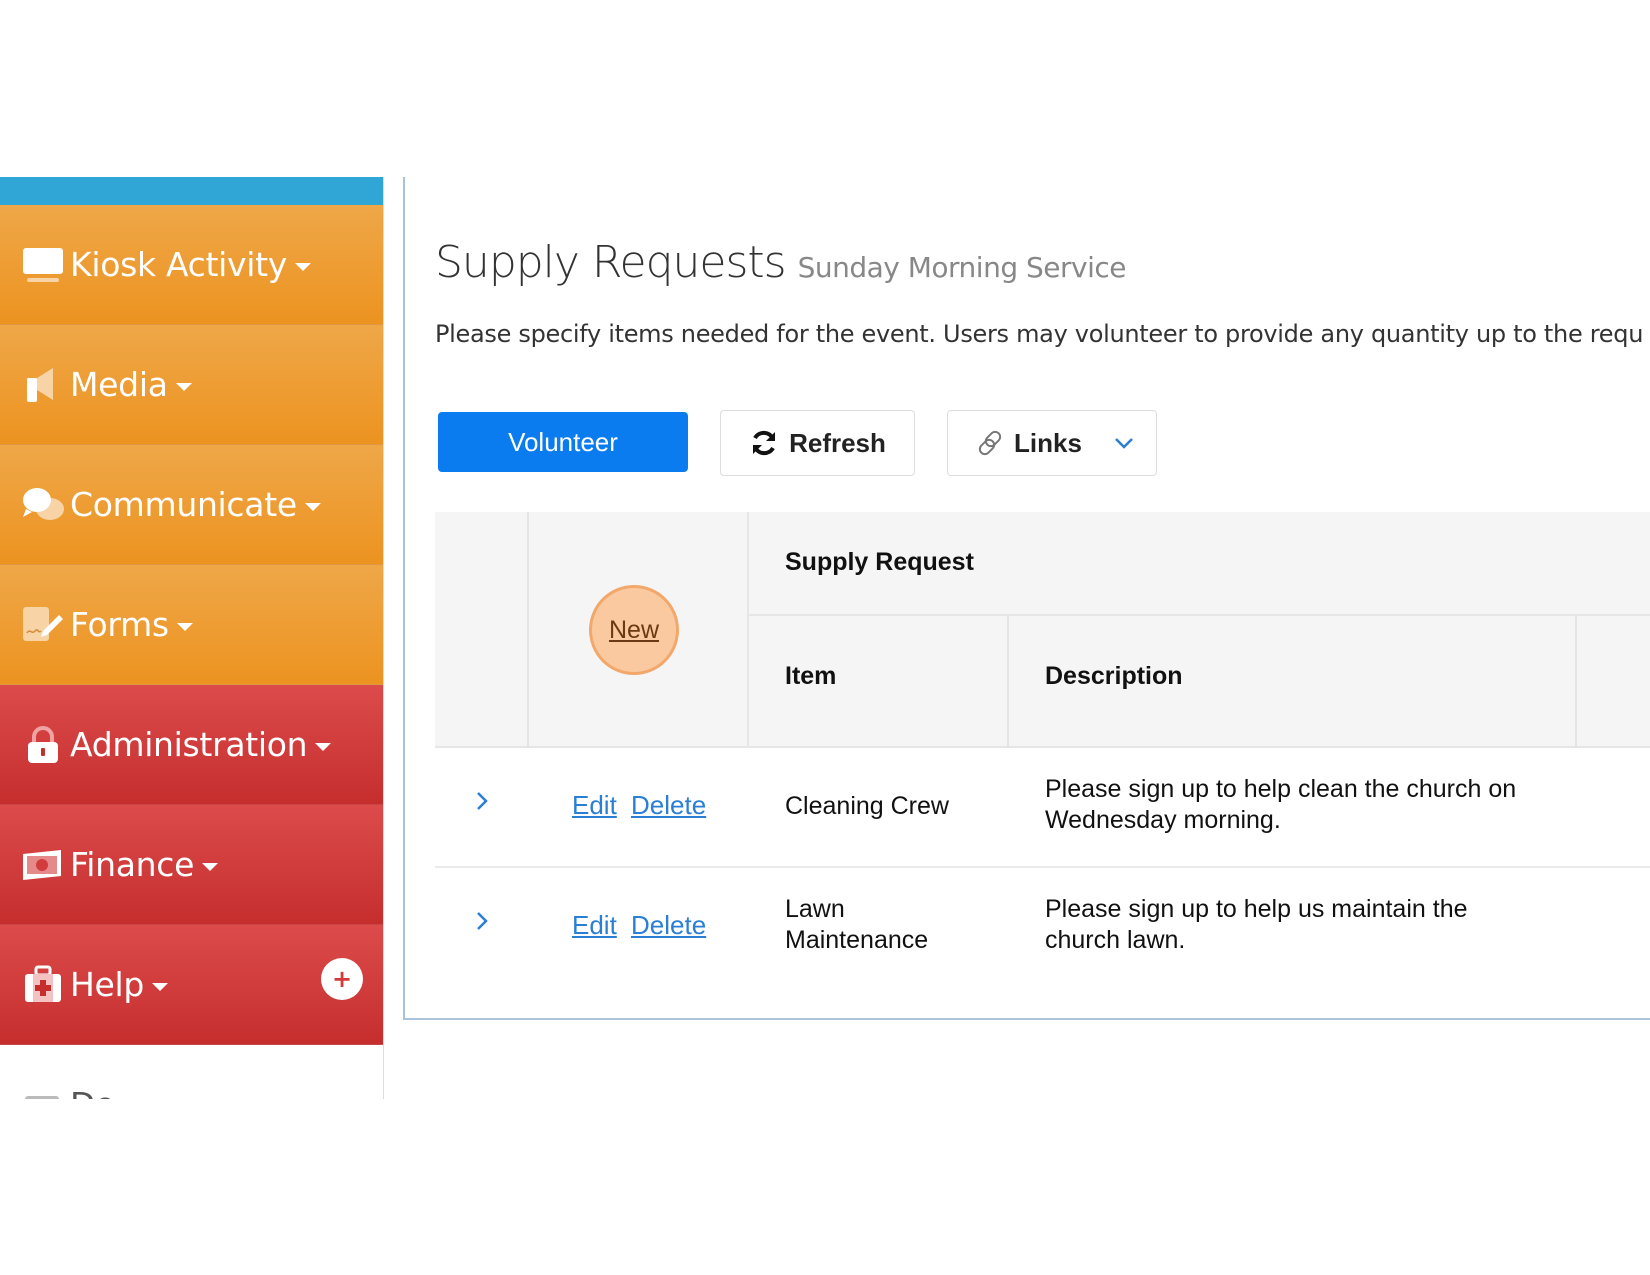  I want to click on megaphone-icon, so click(43, 385).